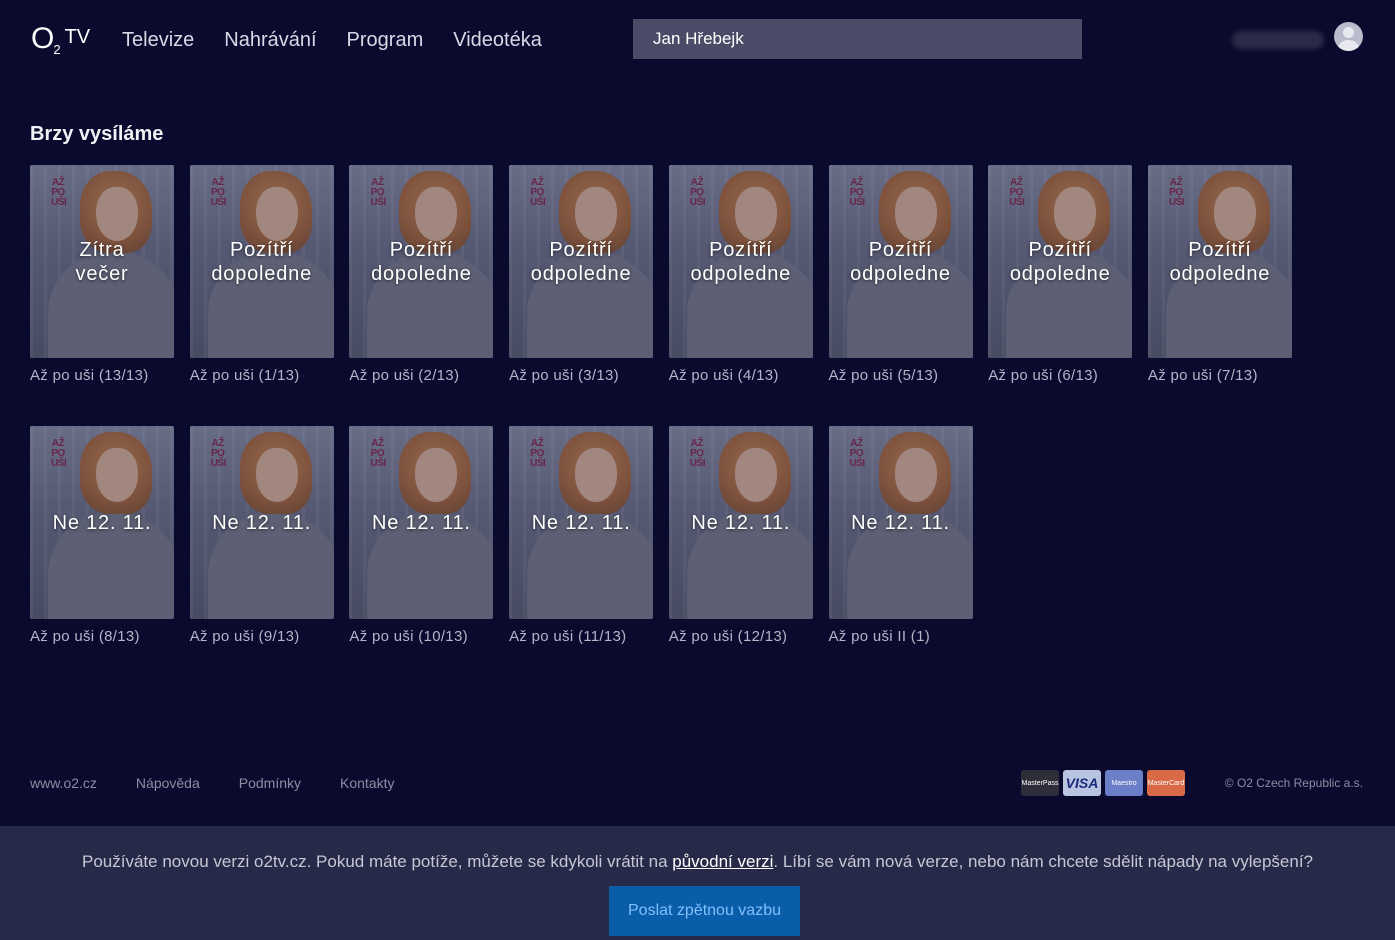 Image resolution: width=1395 pixels, height=940 pixels. I want to click on user-avatar-icon, so click(1348, 36).